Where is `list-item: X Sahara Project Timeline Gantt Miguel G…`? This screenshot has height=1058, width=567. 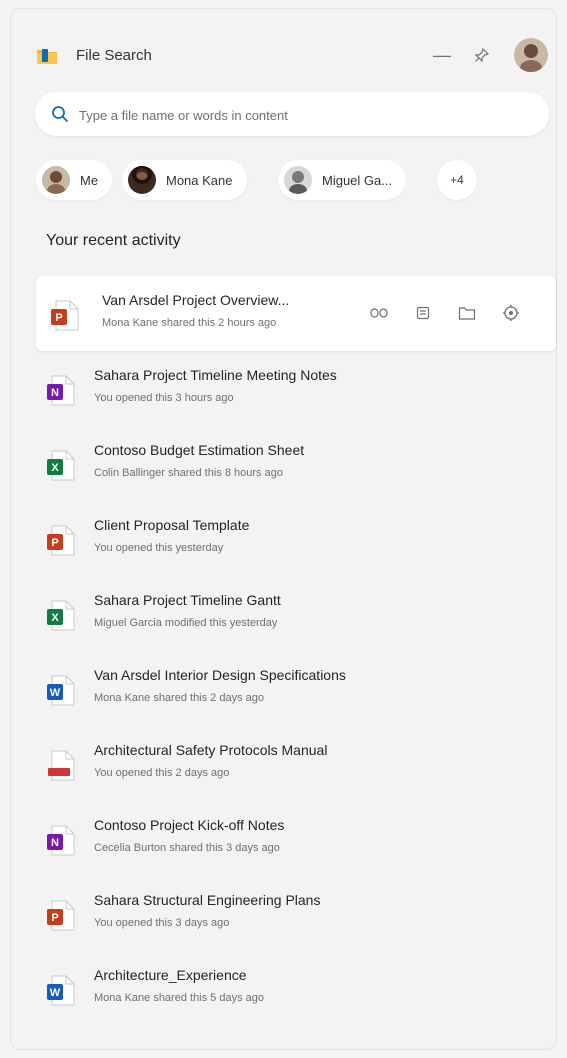 list-item: X Sahara Project Timeline Gantt Miguel G… is located at coordinates (296, 613).